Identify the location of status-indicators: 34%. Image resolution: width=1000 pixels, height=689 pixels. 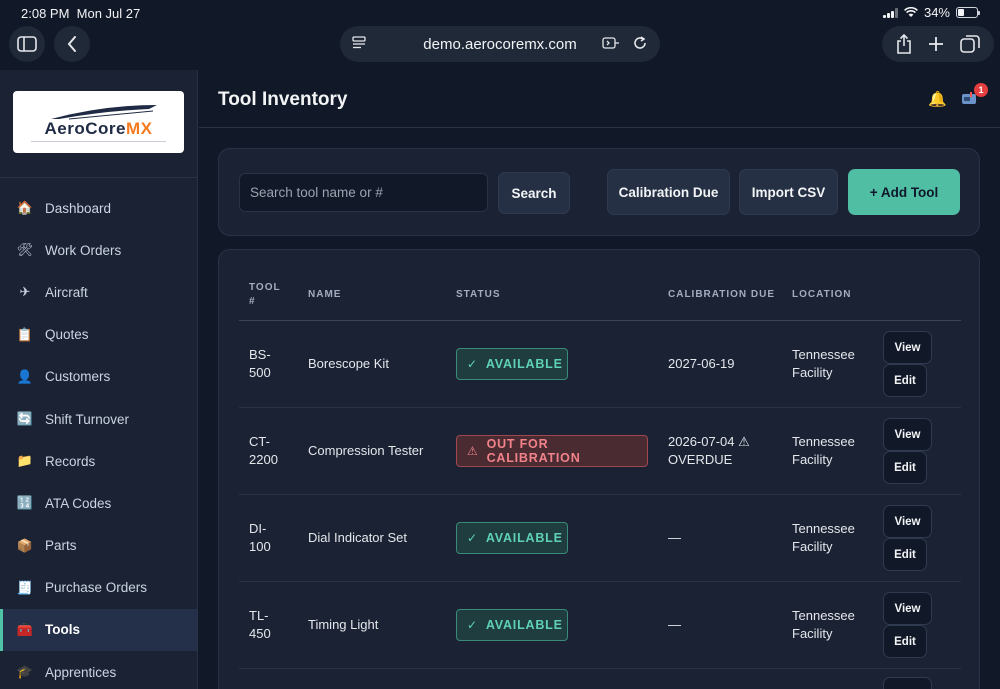
(931, 12).